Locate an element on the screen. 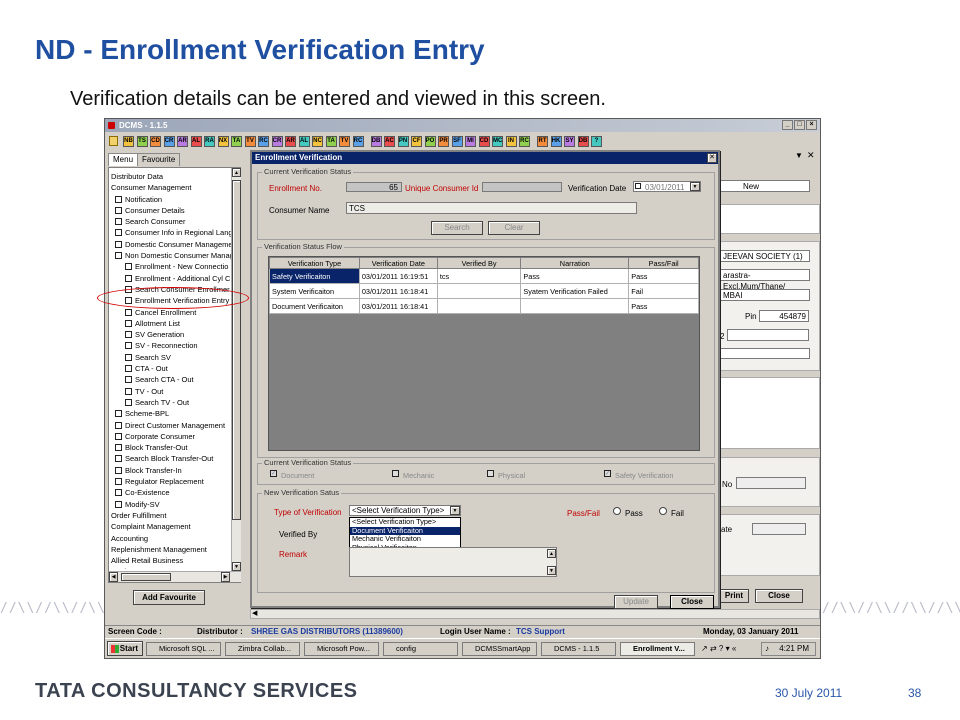  table-cell: Syatem Verification Failed is located at coordinates (575, 291).